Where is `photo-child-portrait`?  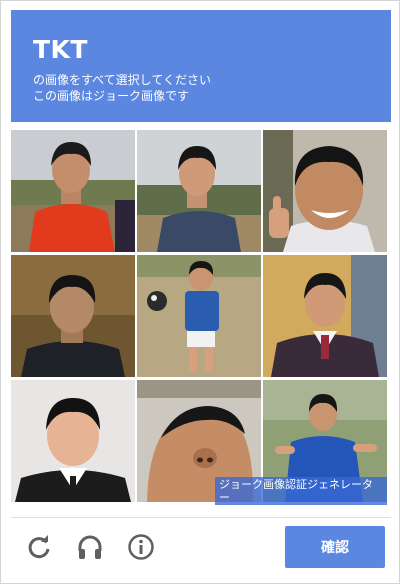
photo-child-portrait is located at coordinates (73, 441).